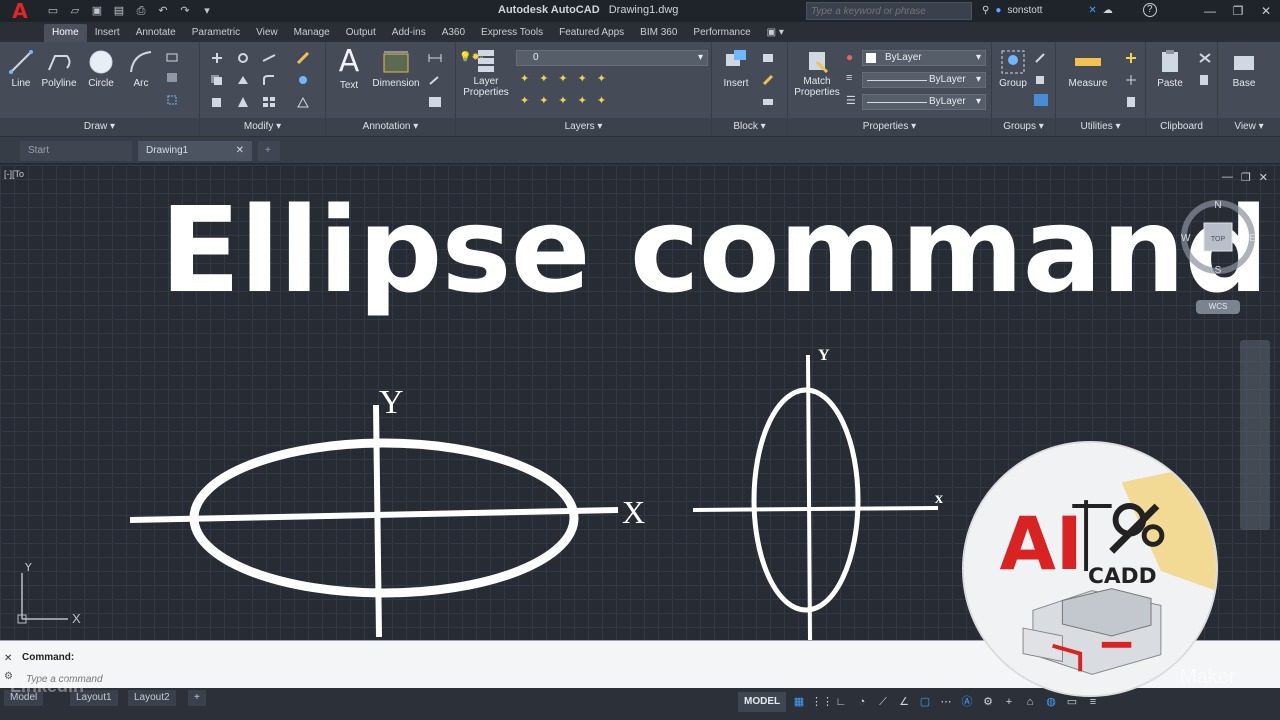 The height and width of the screenshot is (720, 1280). What do you see at coordinates (849, 78) in the screenshot?
I see `lineweight-icon: ≡` at bounding box center [849, 78].